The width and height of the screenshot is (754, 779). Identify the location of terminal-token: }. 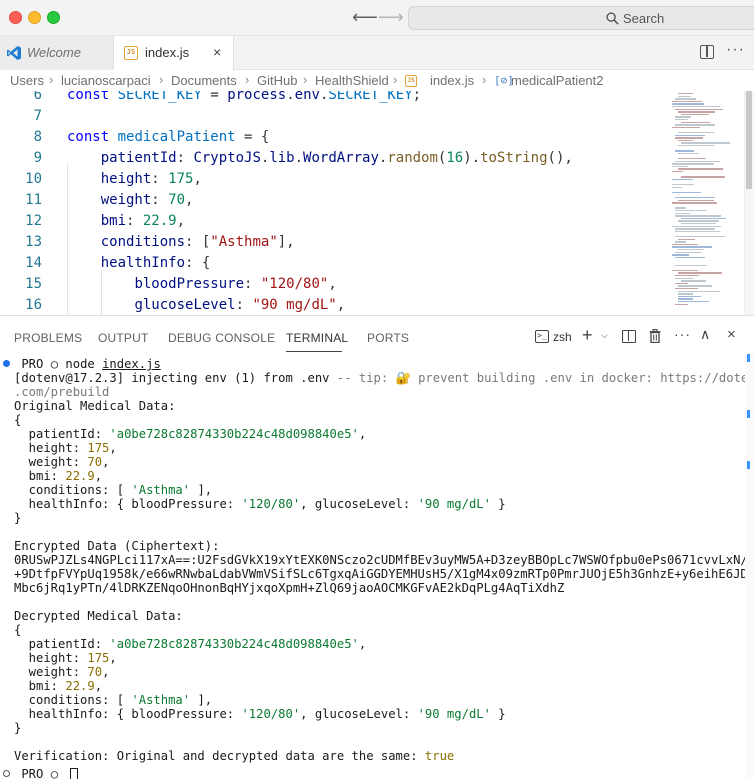
(498, 504).